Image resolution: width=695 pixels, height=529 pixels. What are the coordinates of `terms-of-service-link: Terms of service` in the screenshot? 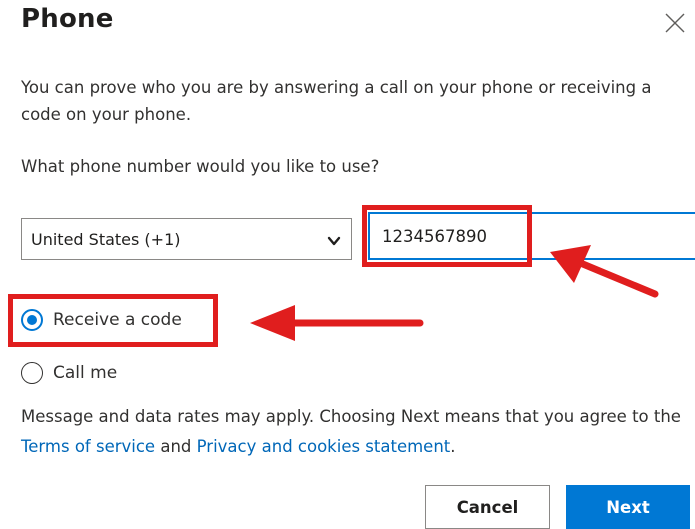 It's located at (88, 446).